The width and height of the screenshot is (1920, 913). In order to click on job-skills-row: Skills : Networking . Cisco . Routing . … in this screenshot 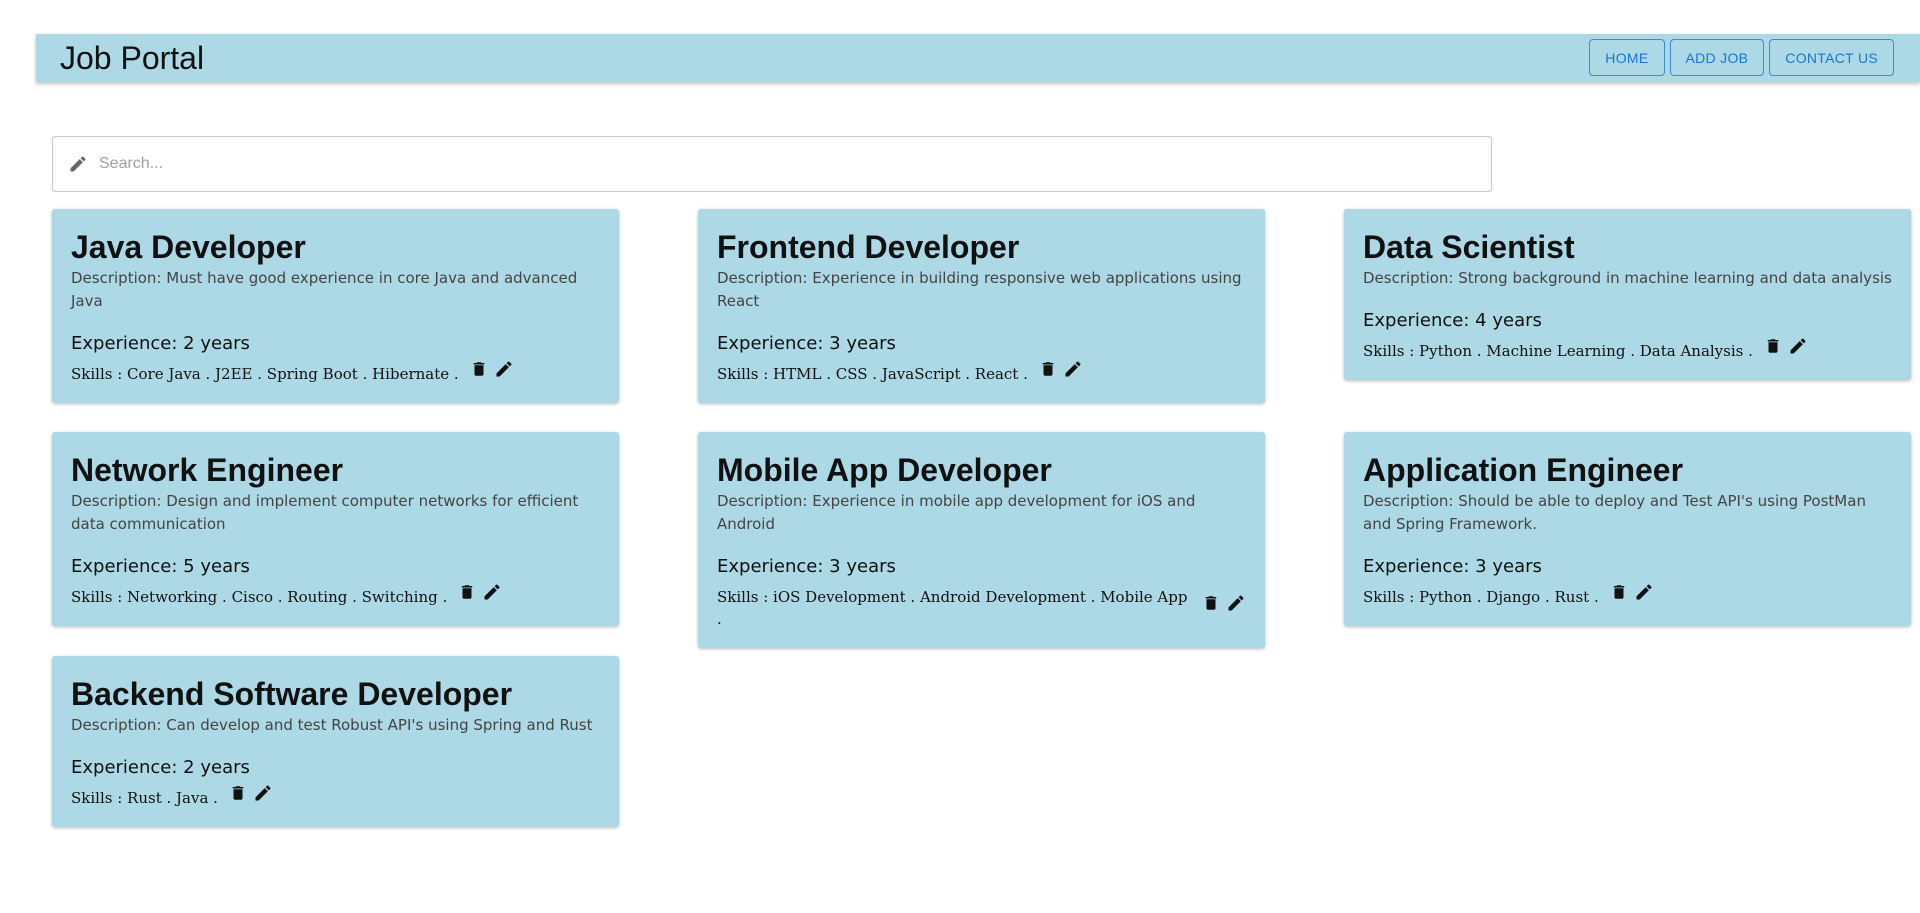, I will do `click(335, 596)`.